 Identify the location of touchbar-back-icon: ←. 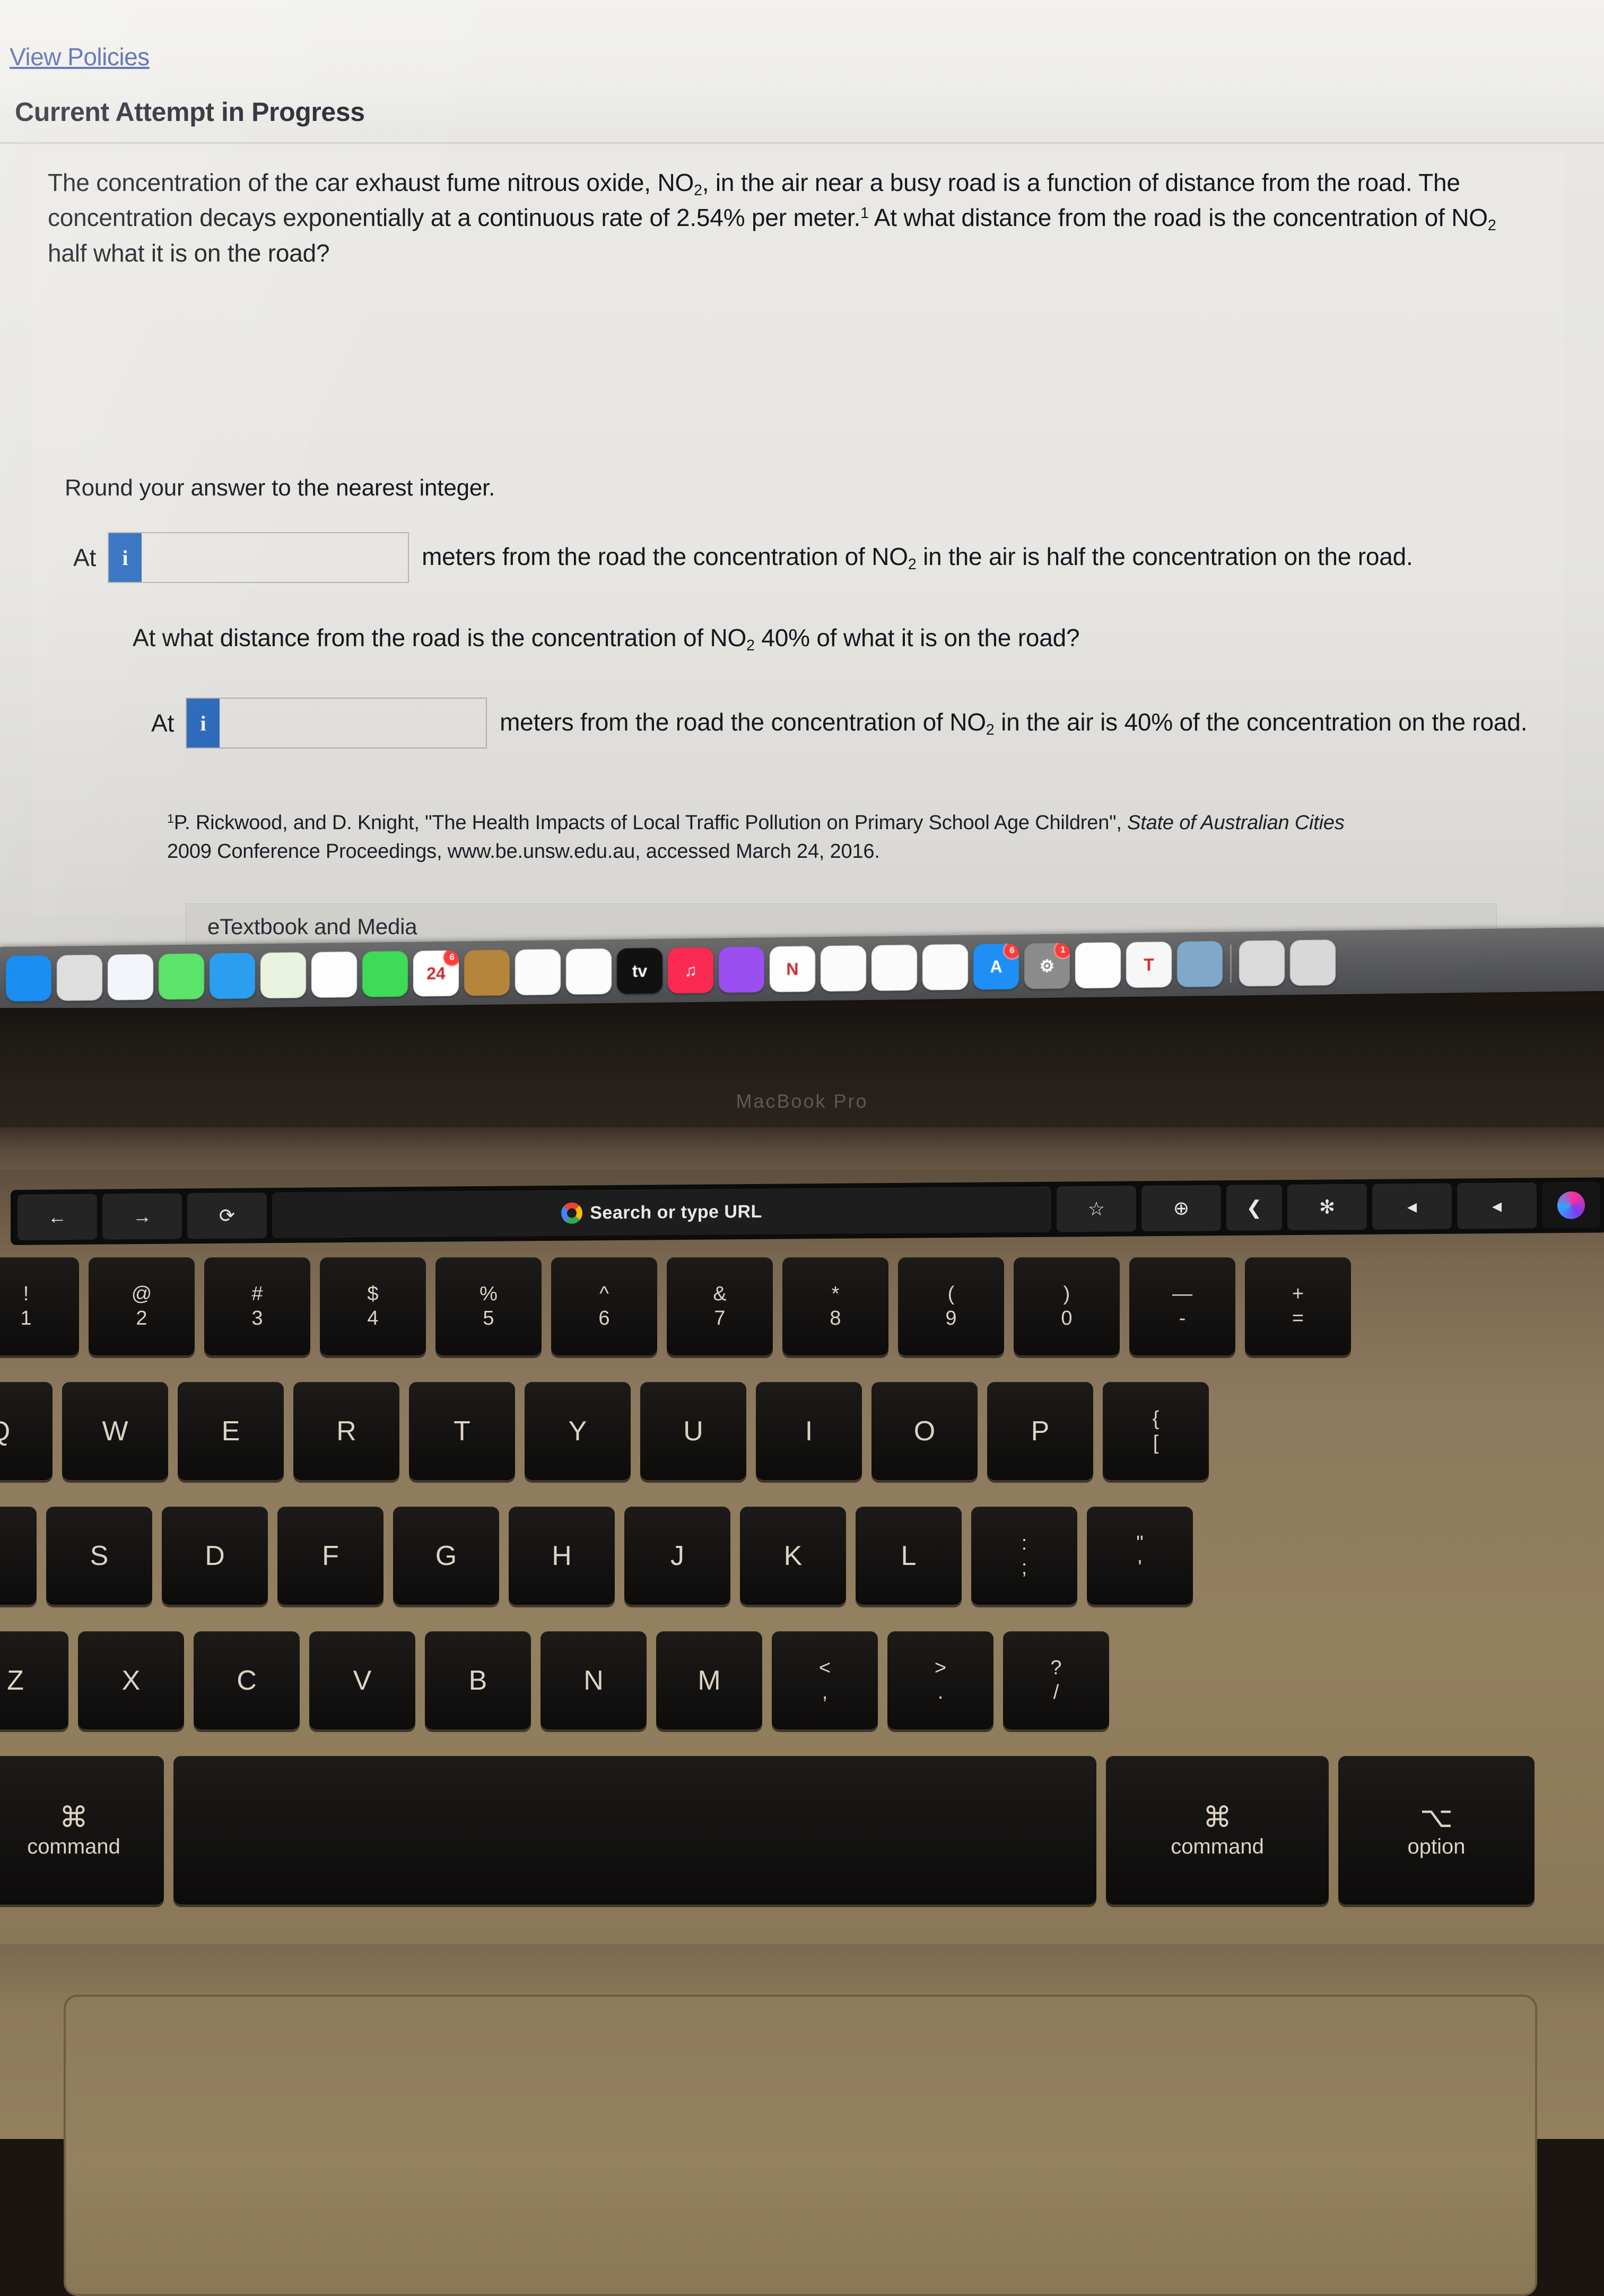
(58, 1217).